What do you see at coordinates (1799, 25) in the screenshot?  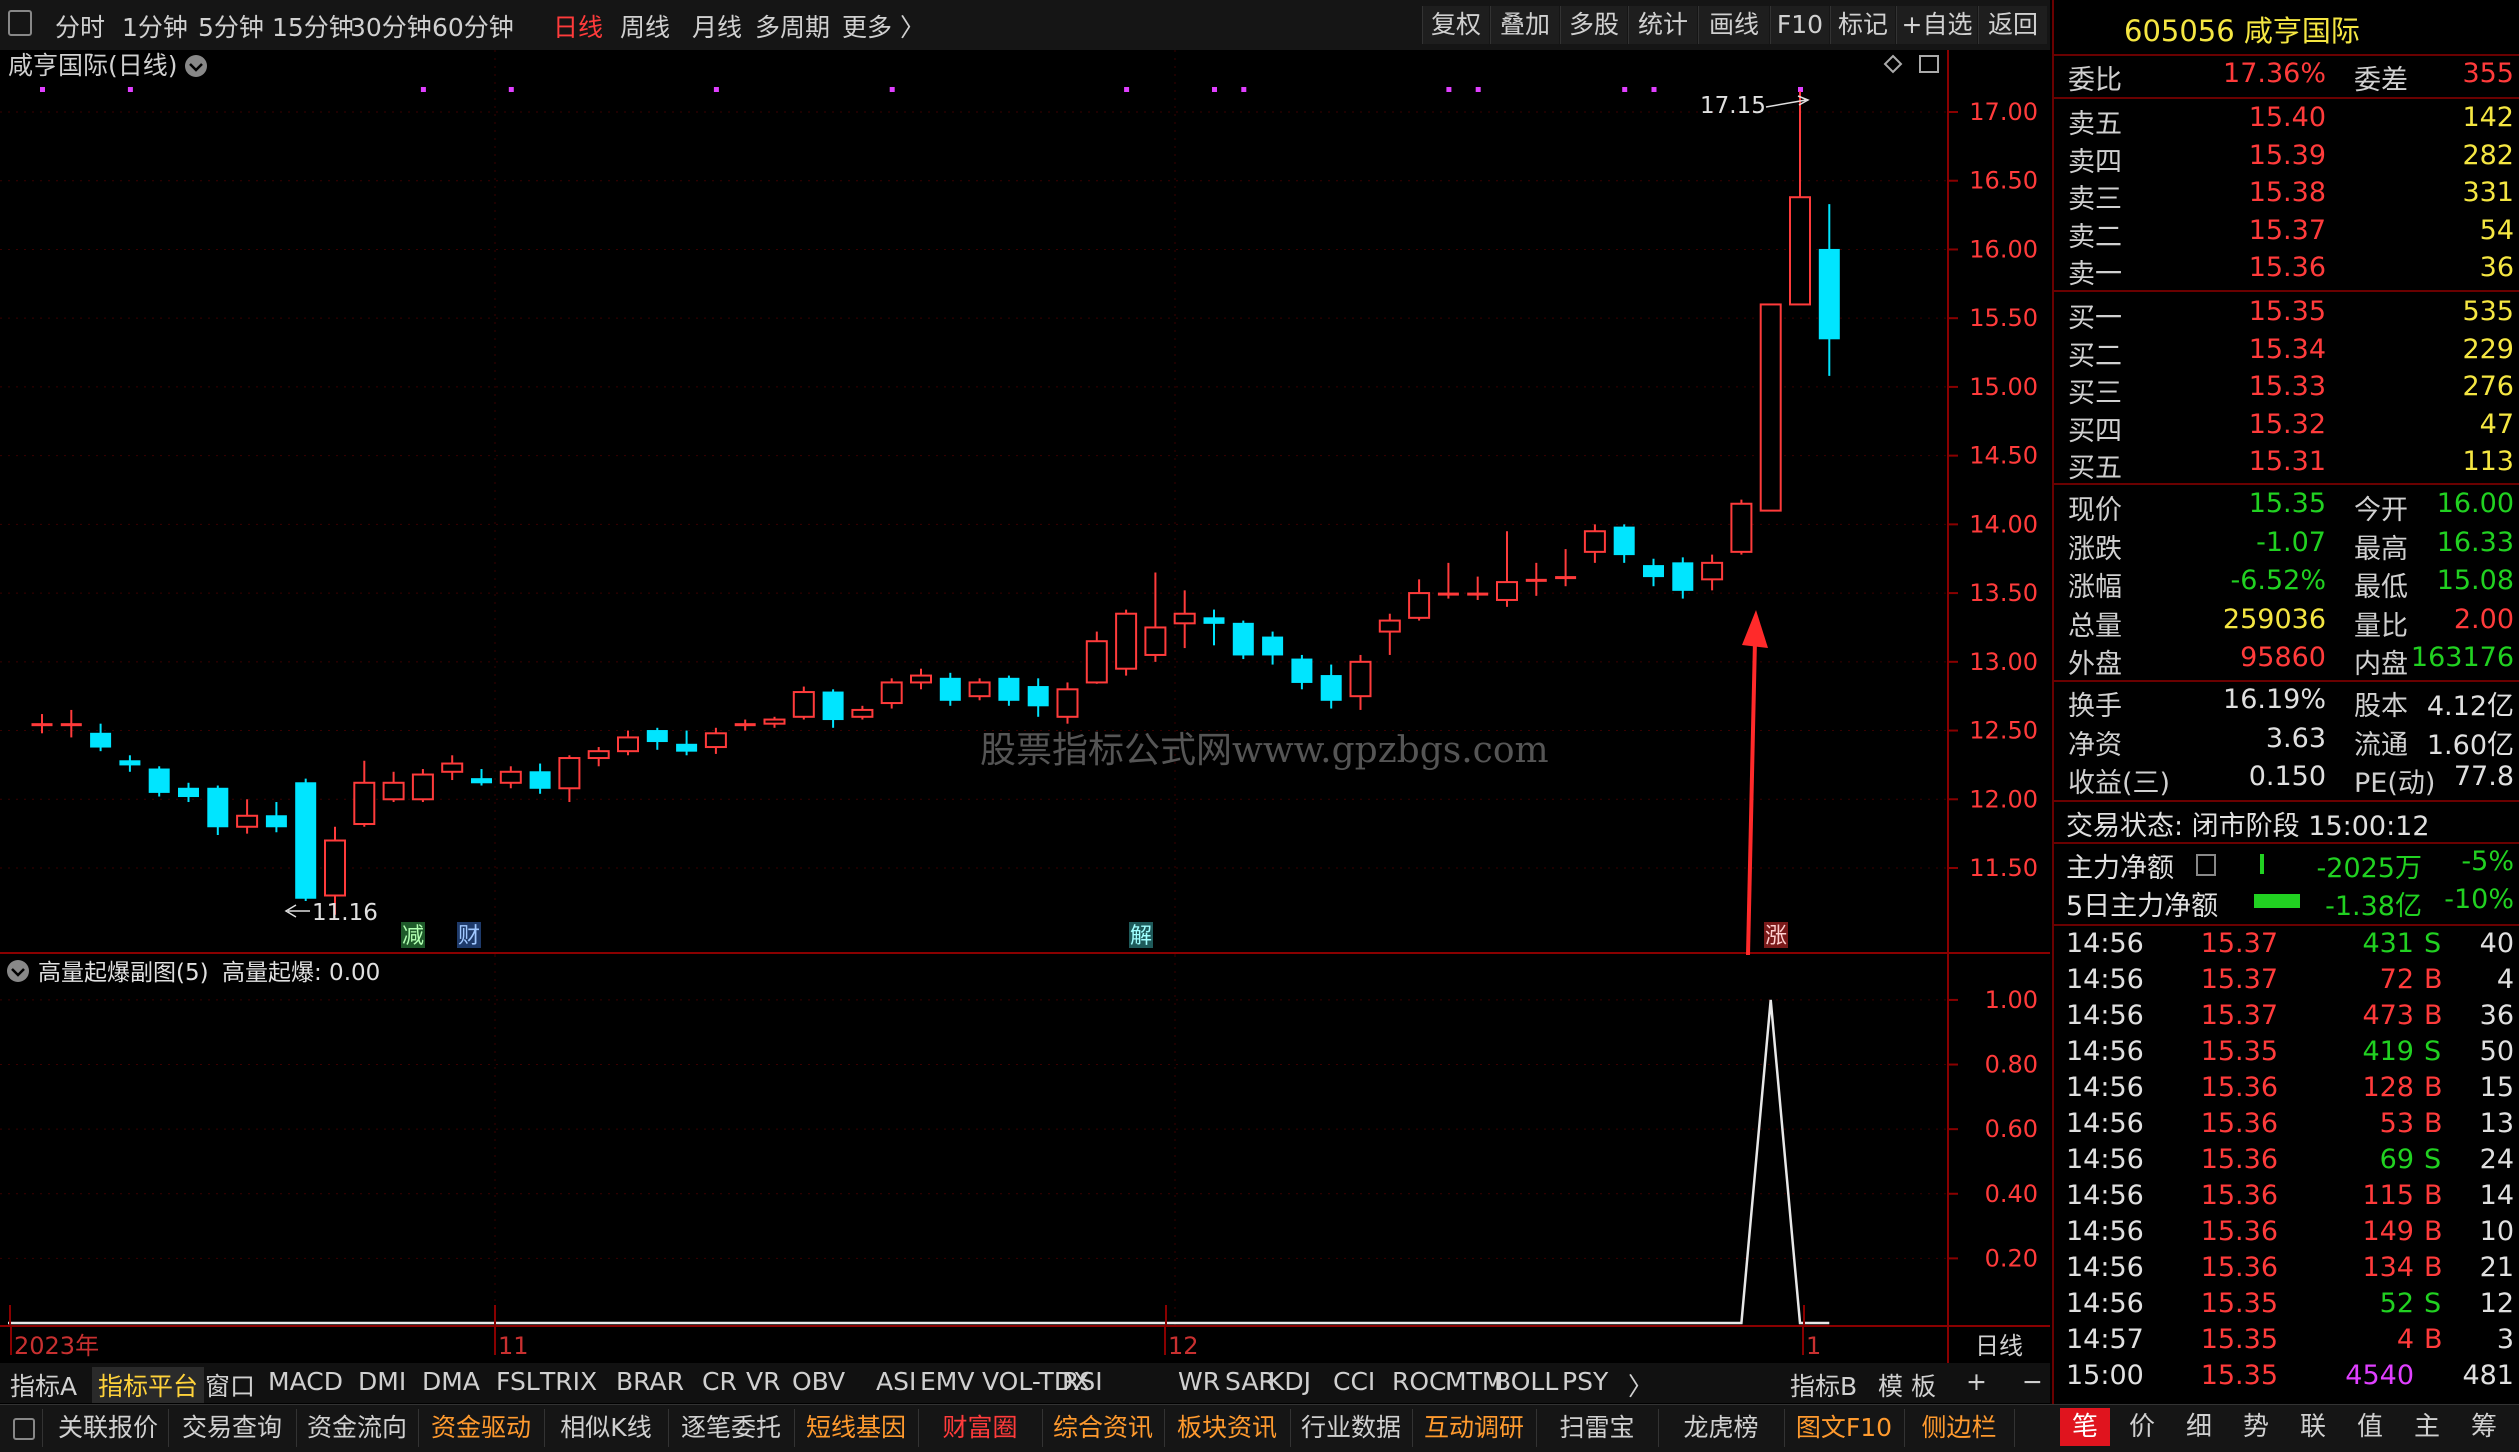 I see `toolbar-button: F10` at bounding box center [1799, 25].